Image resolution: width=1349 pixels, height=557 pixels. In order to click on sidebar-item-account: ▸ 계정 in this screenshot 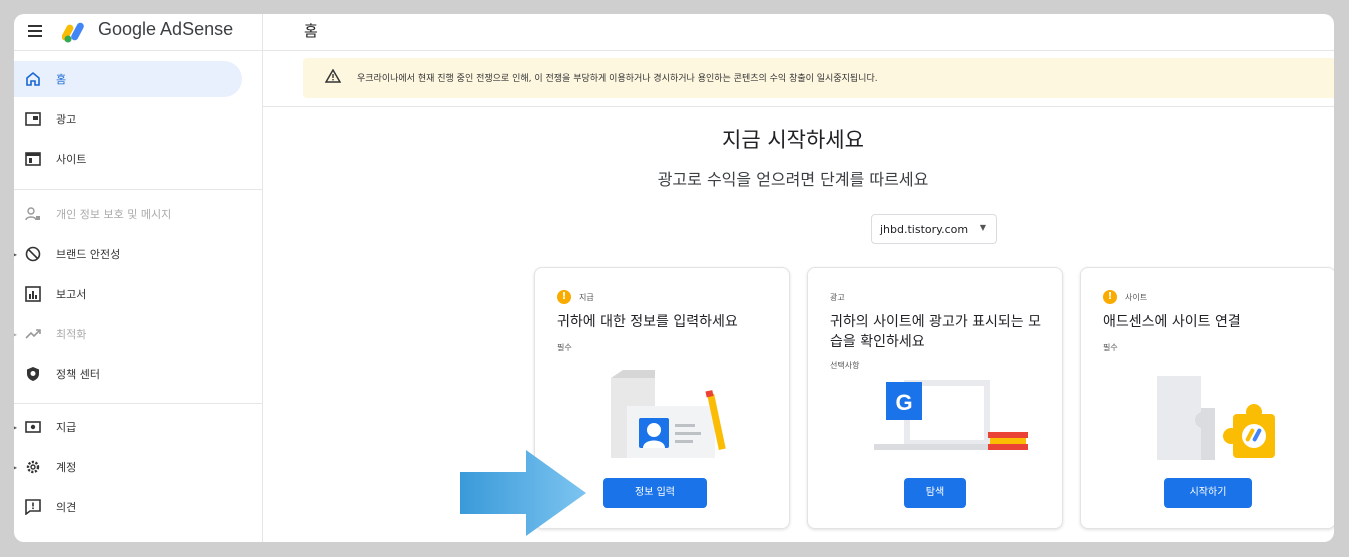, I will do `click(128, 467)`.